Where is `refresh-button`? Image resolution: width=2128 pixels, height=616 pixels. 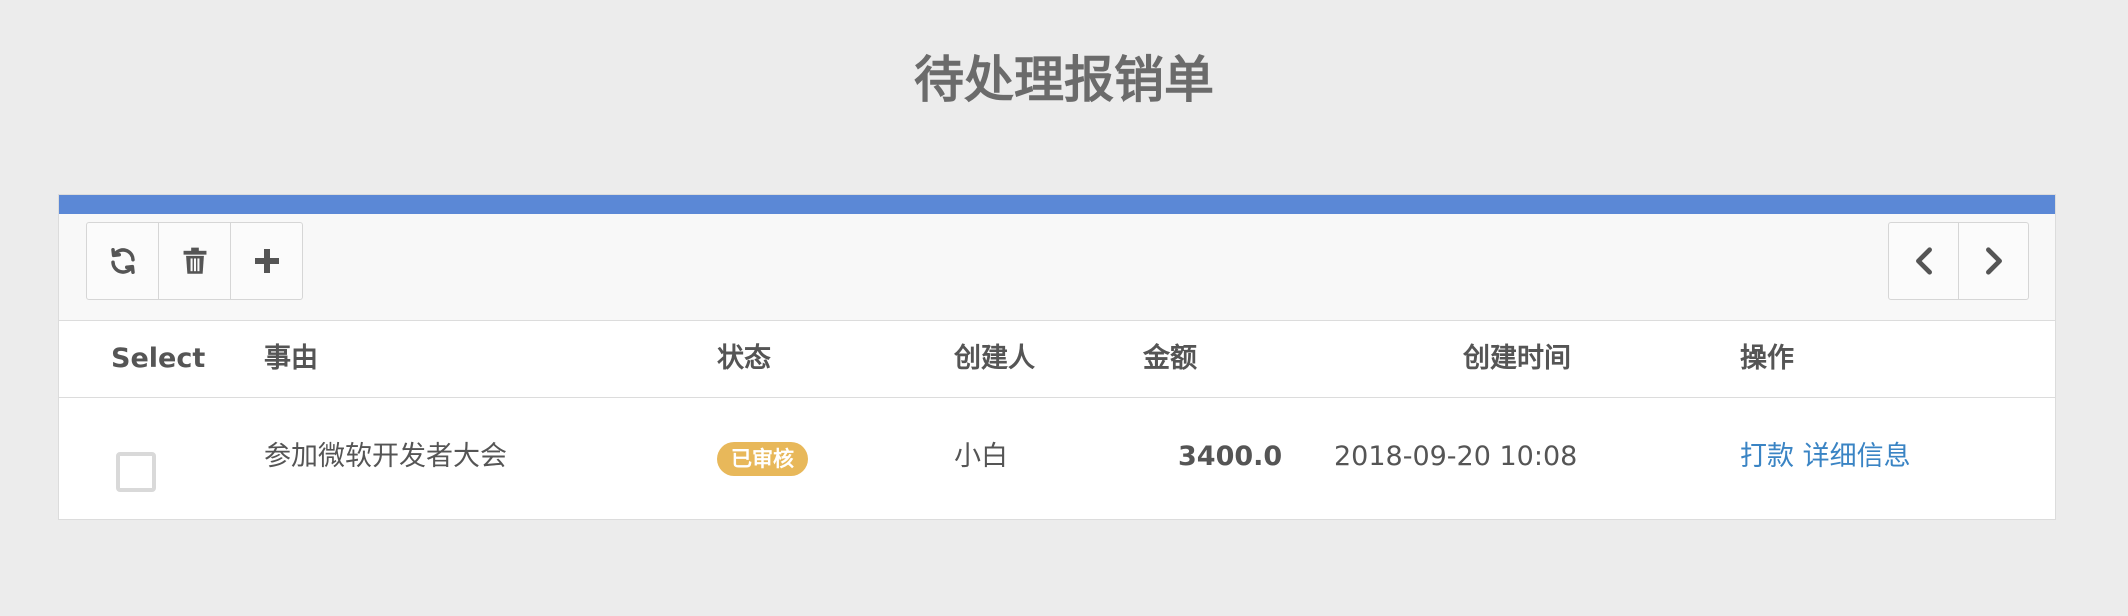 refresh-button is located at coordinates (122, 261).